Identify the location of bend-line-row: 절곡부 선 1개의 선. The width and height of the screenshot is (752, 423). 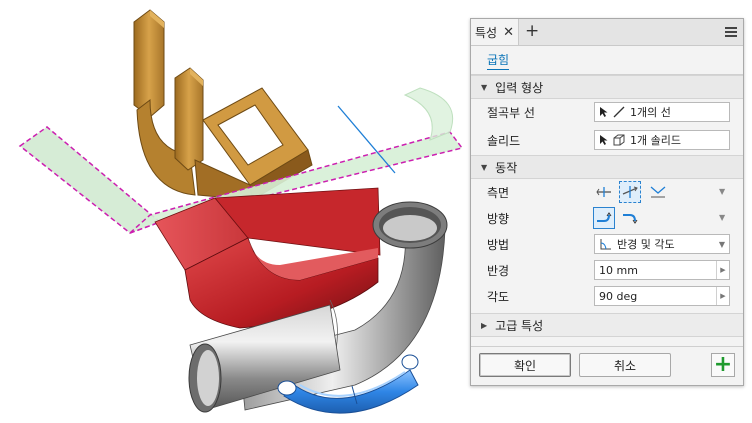
(607, 112).